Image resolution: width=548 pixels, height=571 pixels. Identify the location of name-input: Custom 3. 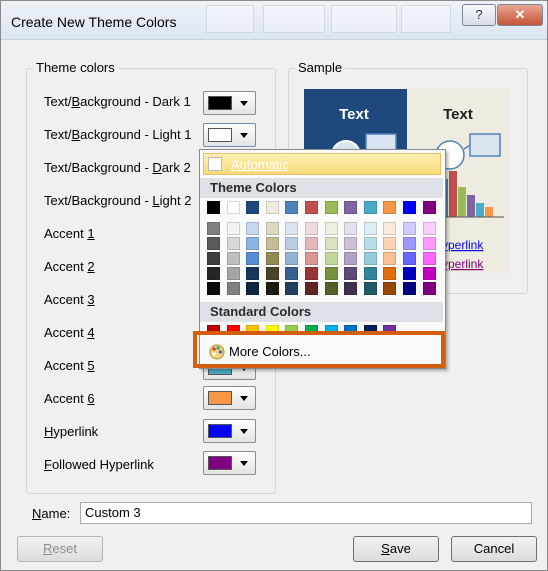
(306, 513).